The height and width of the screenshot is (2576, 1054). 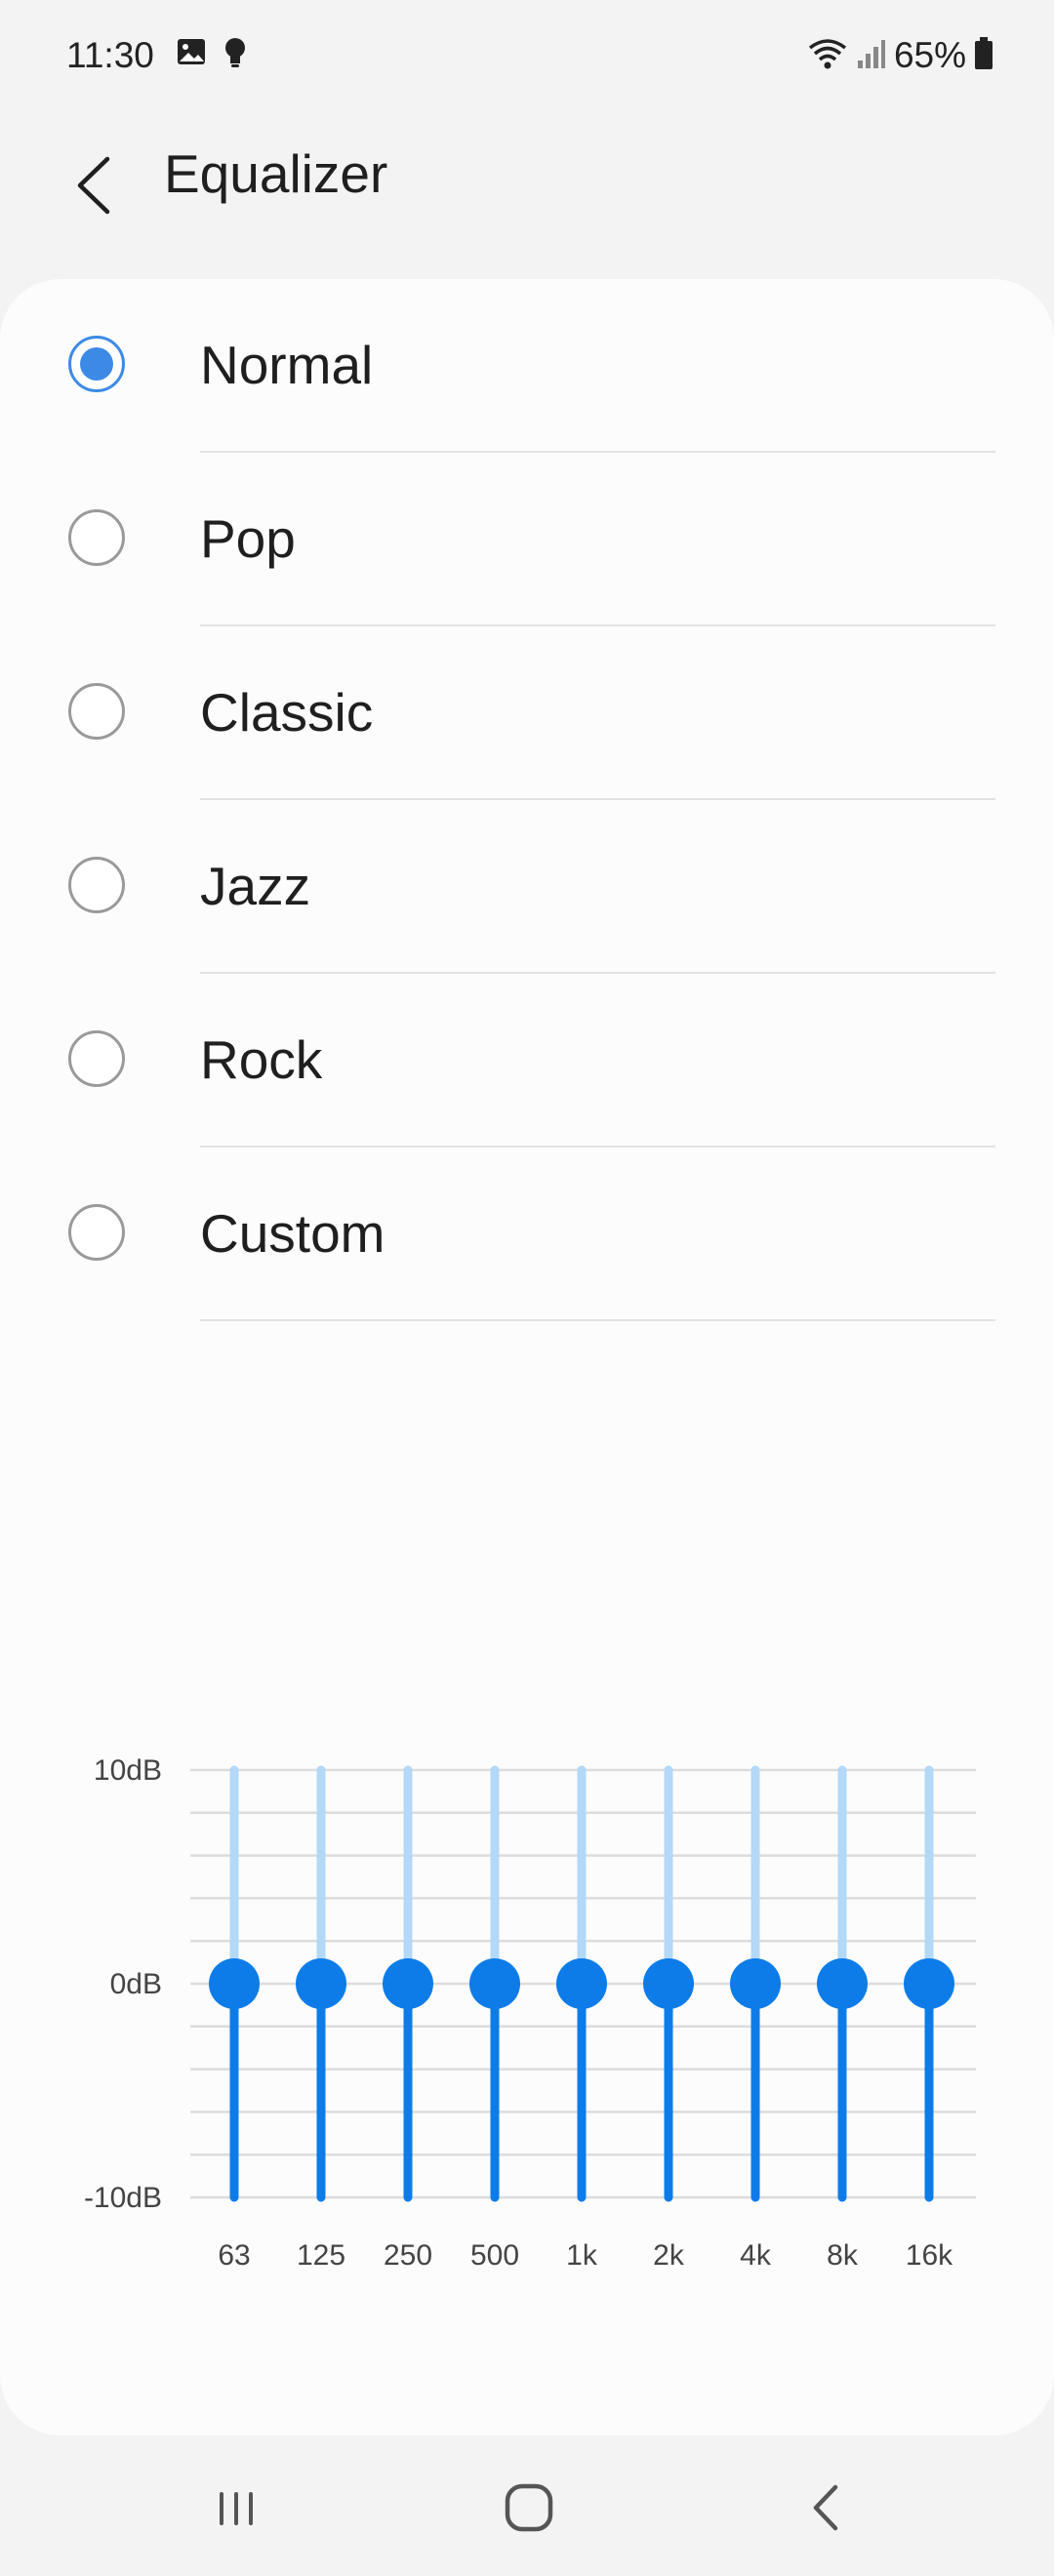 What do you see at coordinates (929, 55) in the screenshot?
I see `battery-percent: 65%` at bounding box center [929, 55].